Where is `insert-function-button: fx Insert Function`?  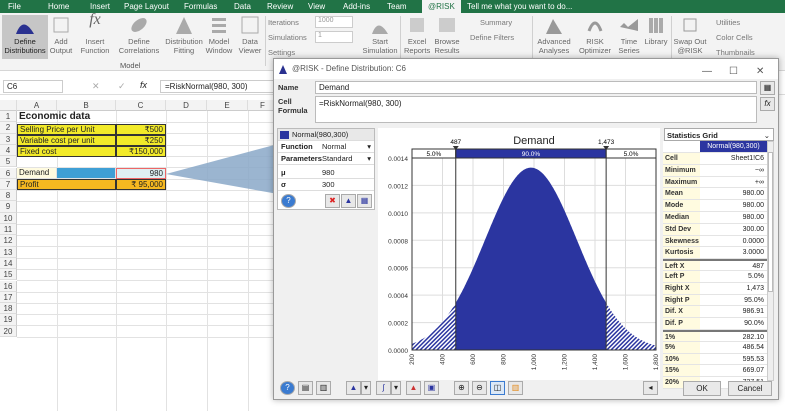
insert-function-button: fx Insert Function is located at coordinates (95, 34).